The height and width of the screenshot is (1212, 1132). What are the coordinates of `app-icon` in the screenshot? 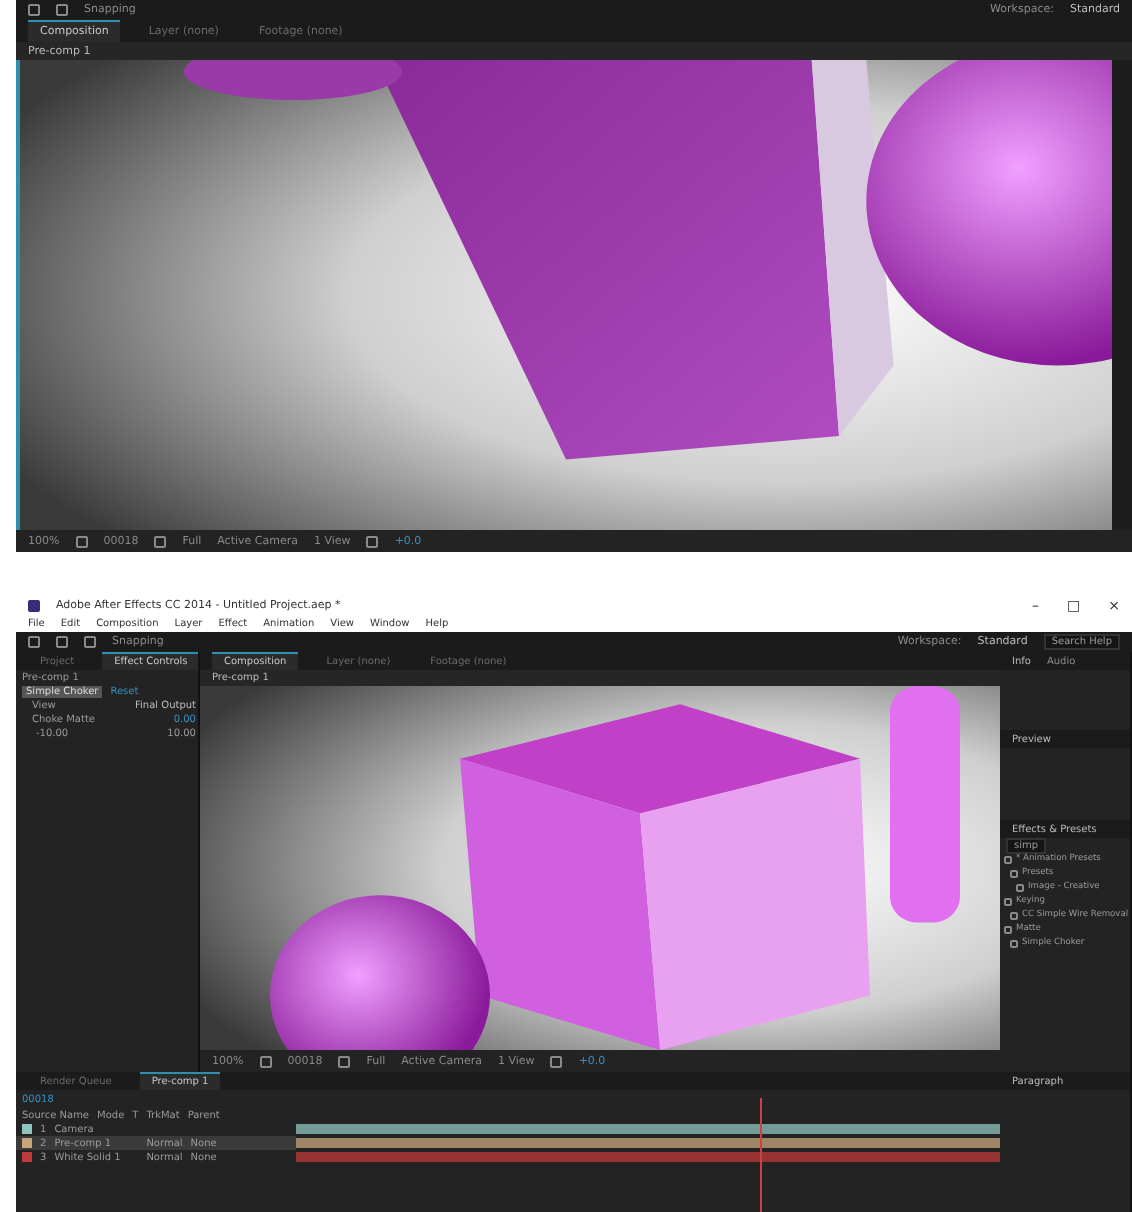 It's located at (34, 606).